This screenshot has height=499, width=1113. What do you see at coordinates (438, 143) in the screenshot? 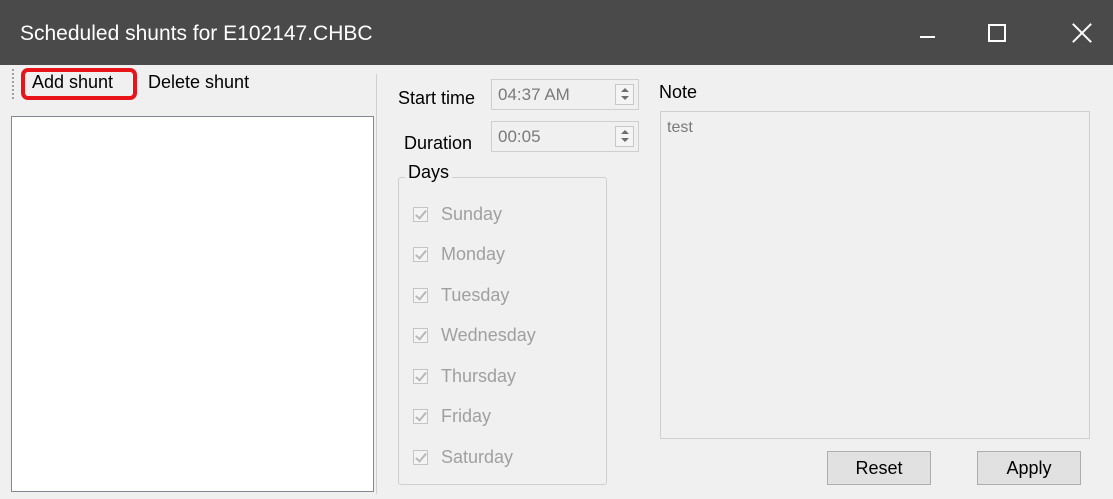
I see `duration-label: Duration` at bounding box center [438, 143].